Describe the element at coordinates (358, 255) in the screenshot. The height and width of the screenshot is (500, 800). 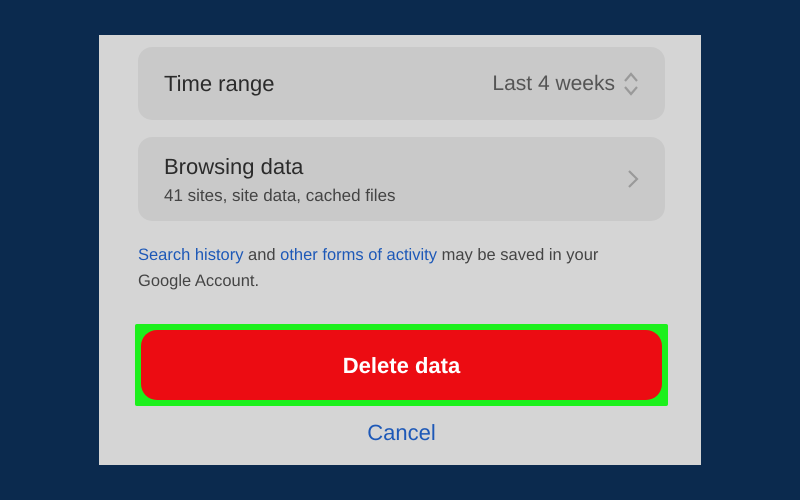
I see `notice-link: other forms of activity` at that location.